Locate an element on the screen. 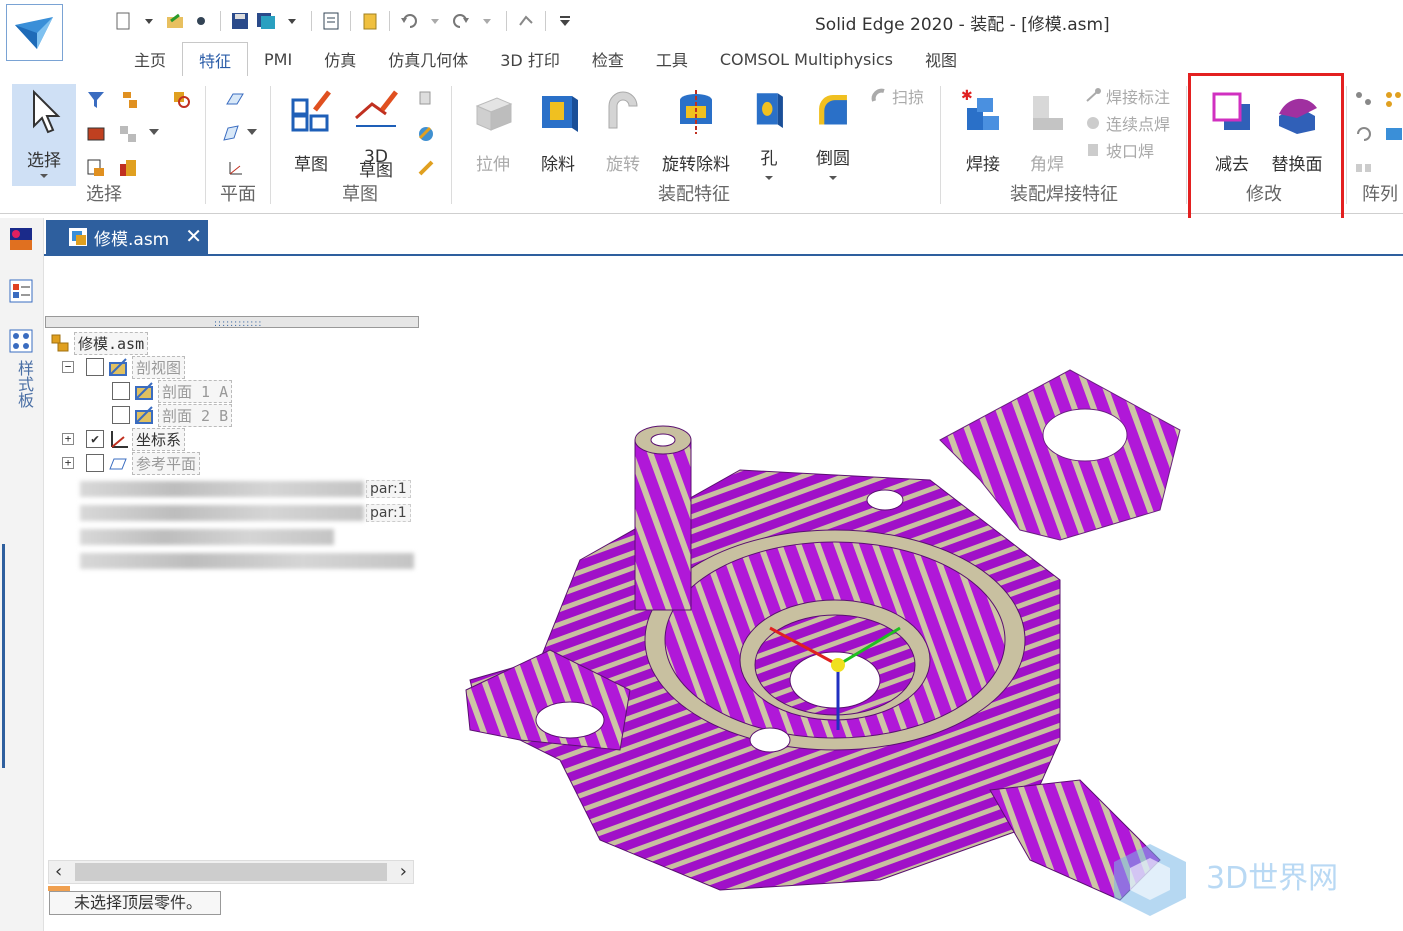 The width and height of the screenshot is (1403, 931). tree-node-section-a: 剖面 1 A is located at coordinates (172, 391).